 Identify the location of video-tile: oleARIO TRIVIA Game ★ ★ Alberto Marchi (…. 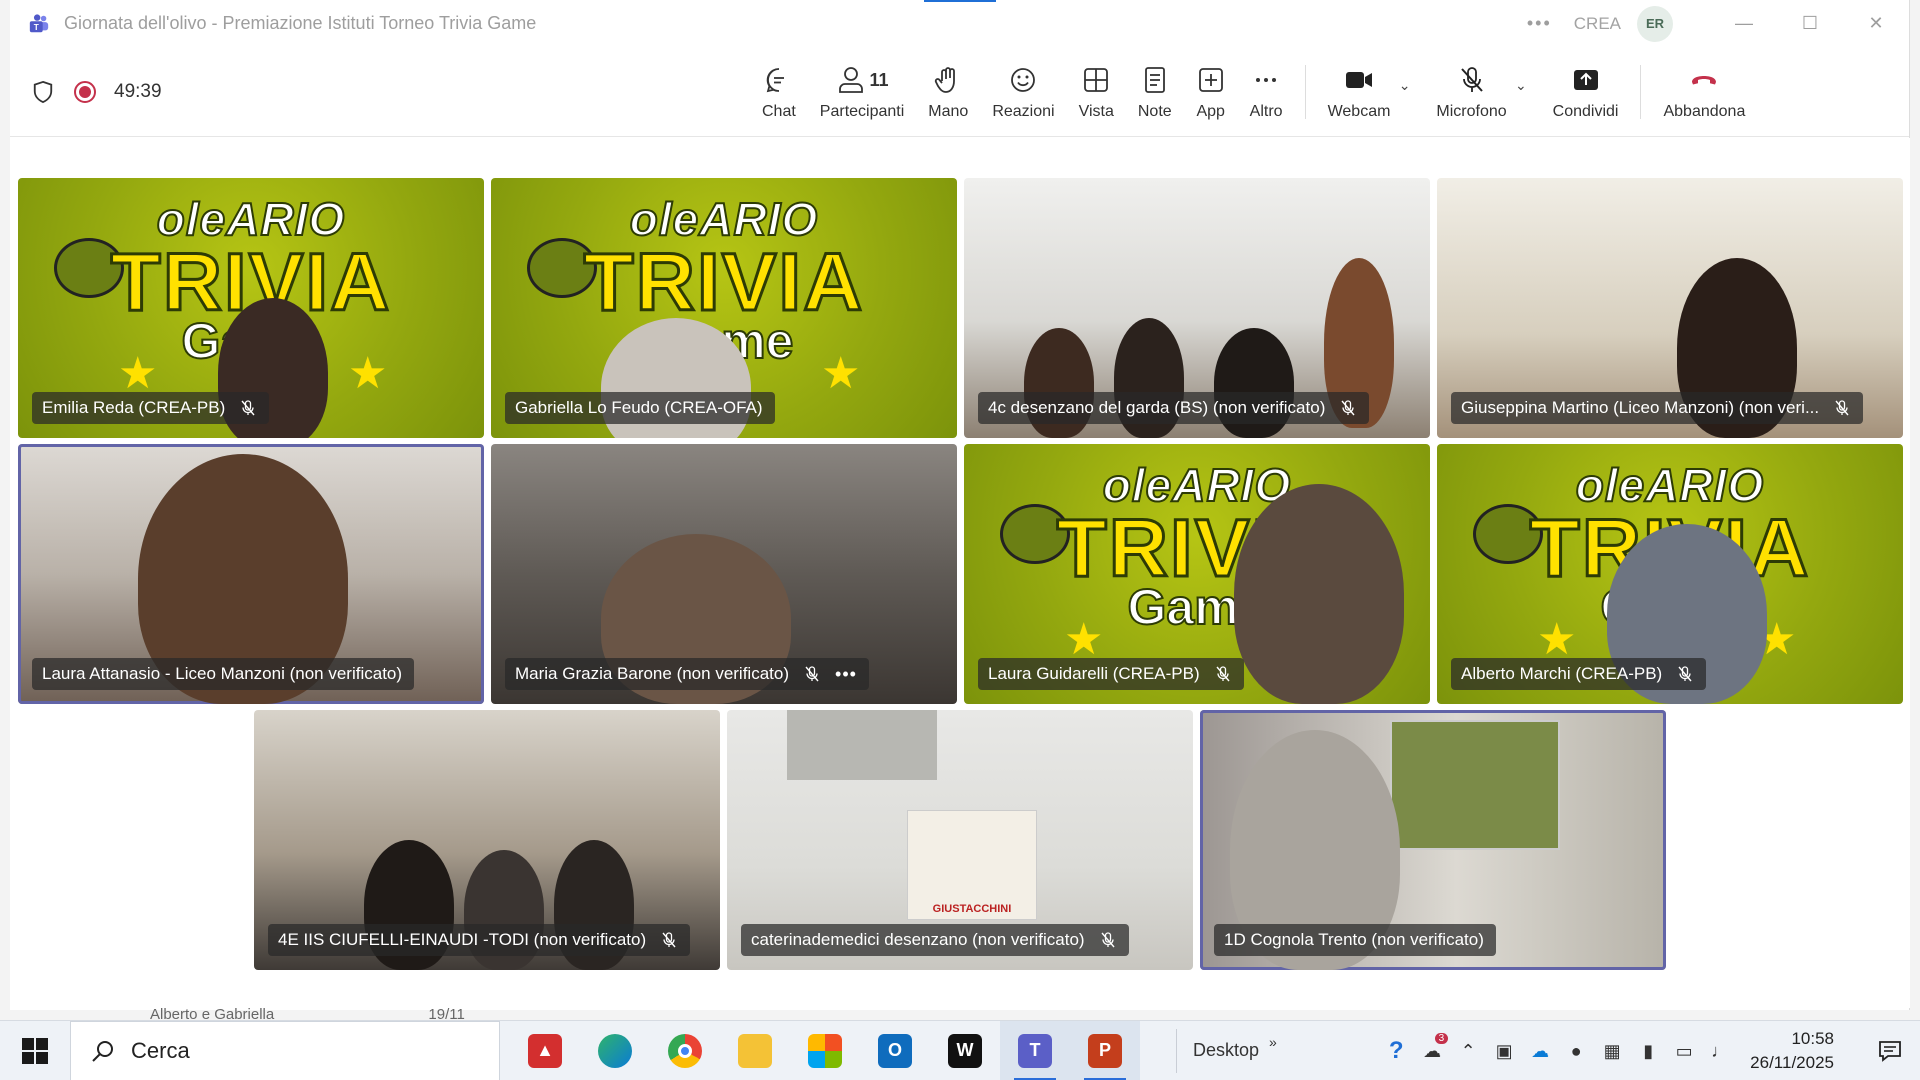
(1670, 574).